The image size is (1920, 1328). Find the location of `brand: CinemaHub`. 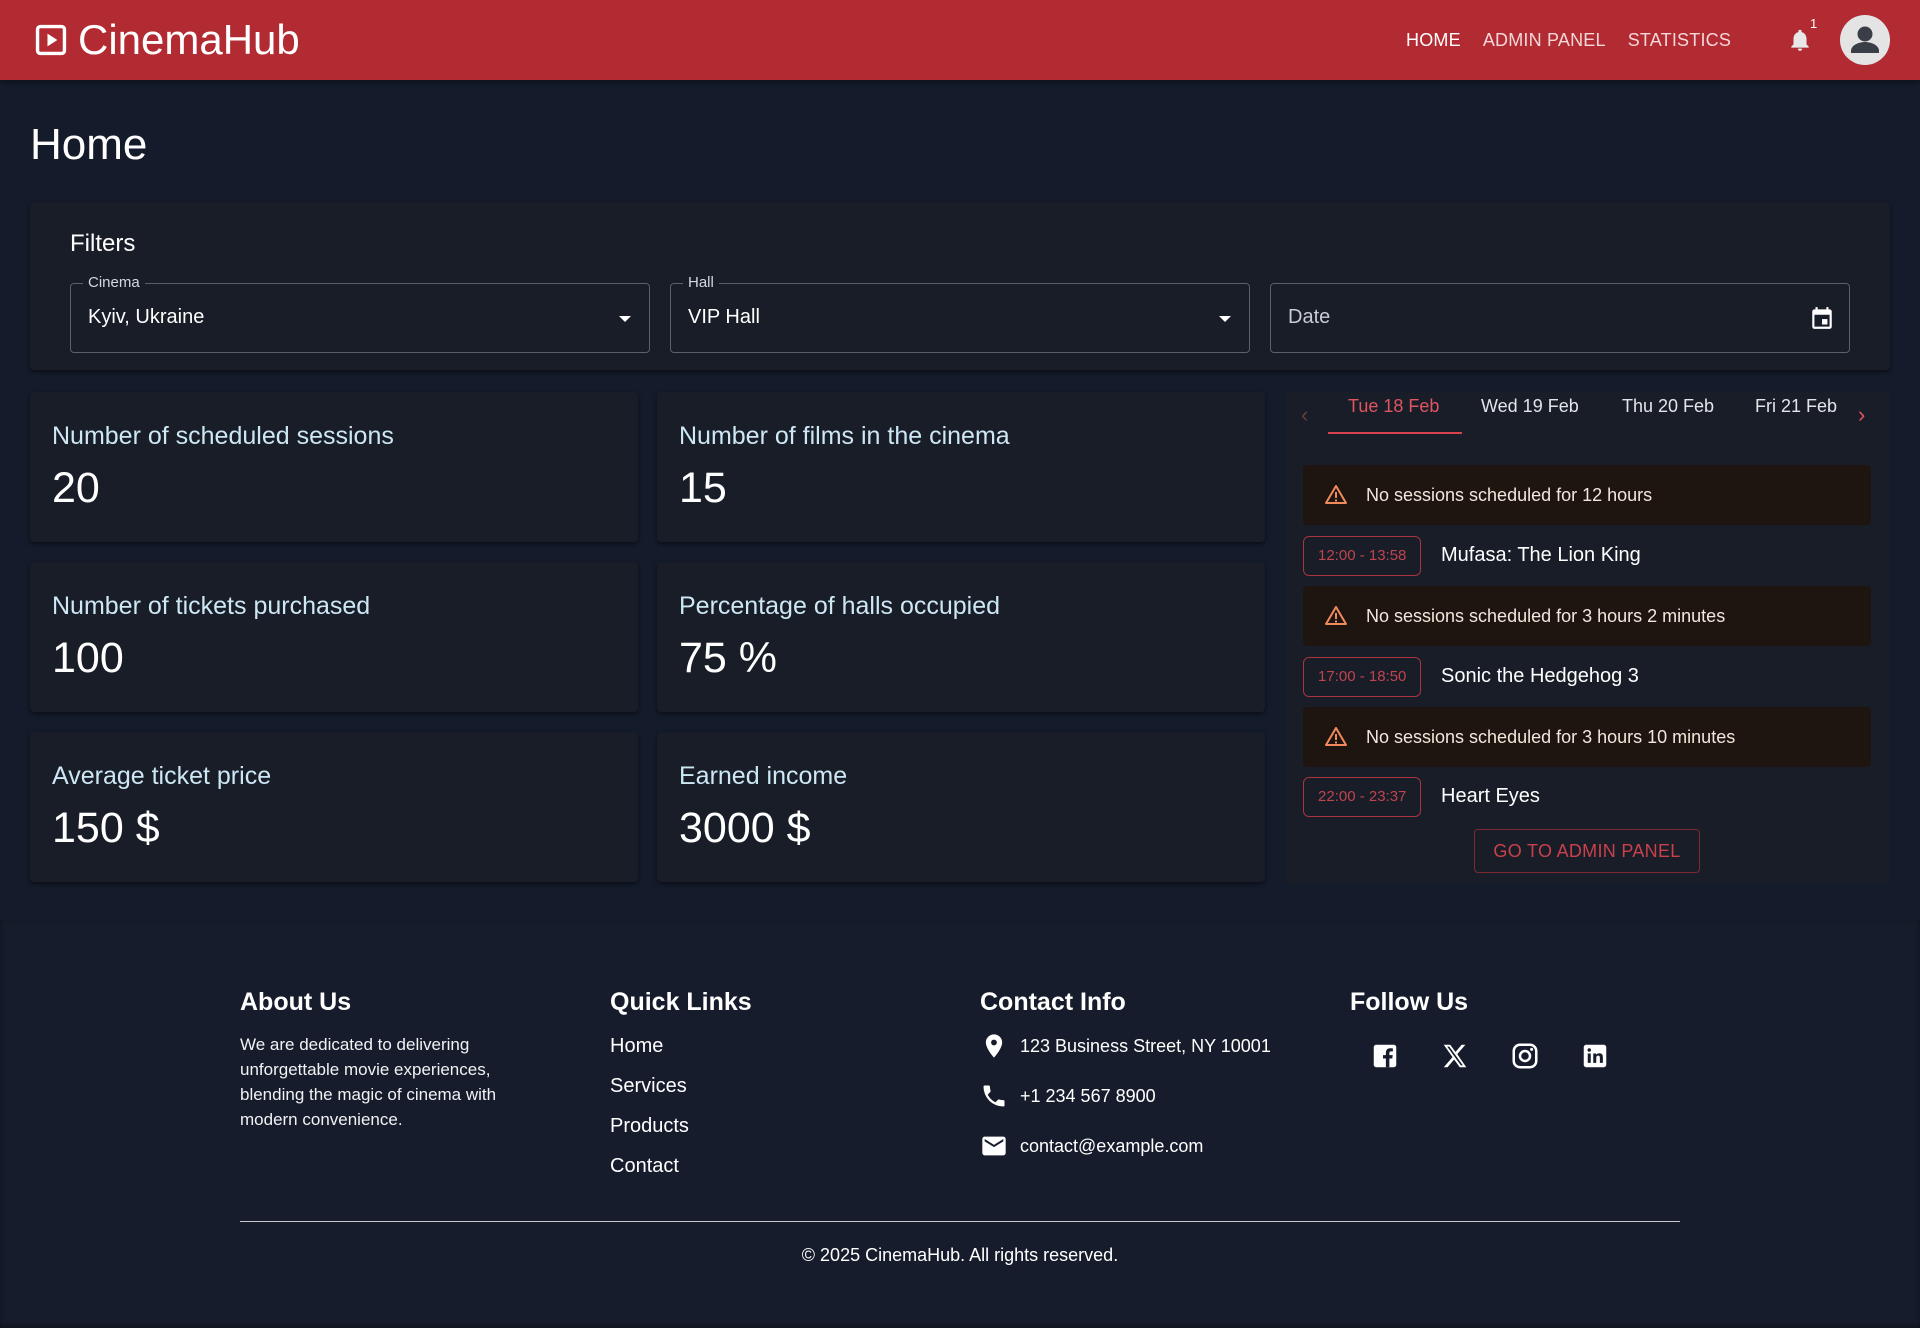

brand: CinemaHub is located at coordinates (167, 40).